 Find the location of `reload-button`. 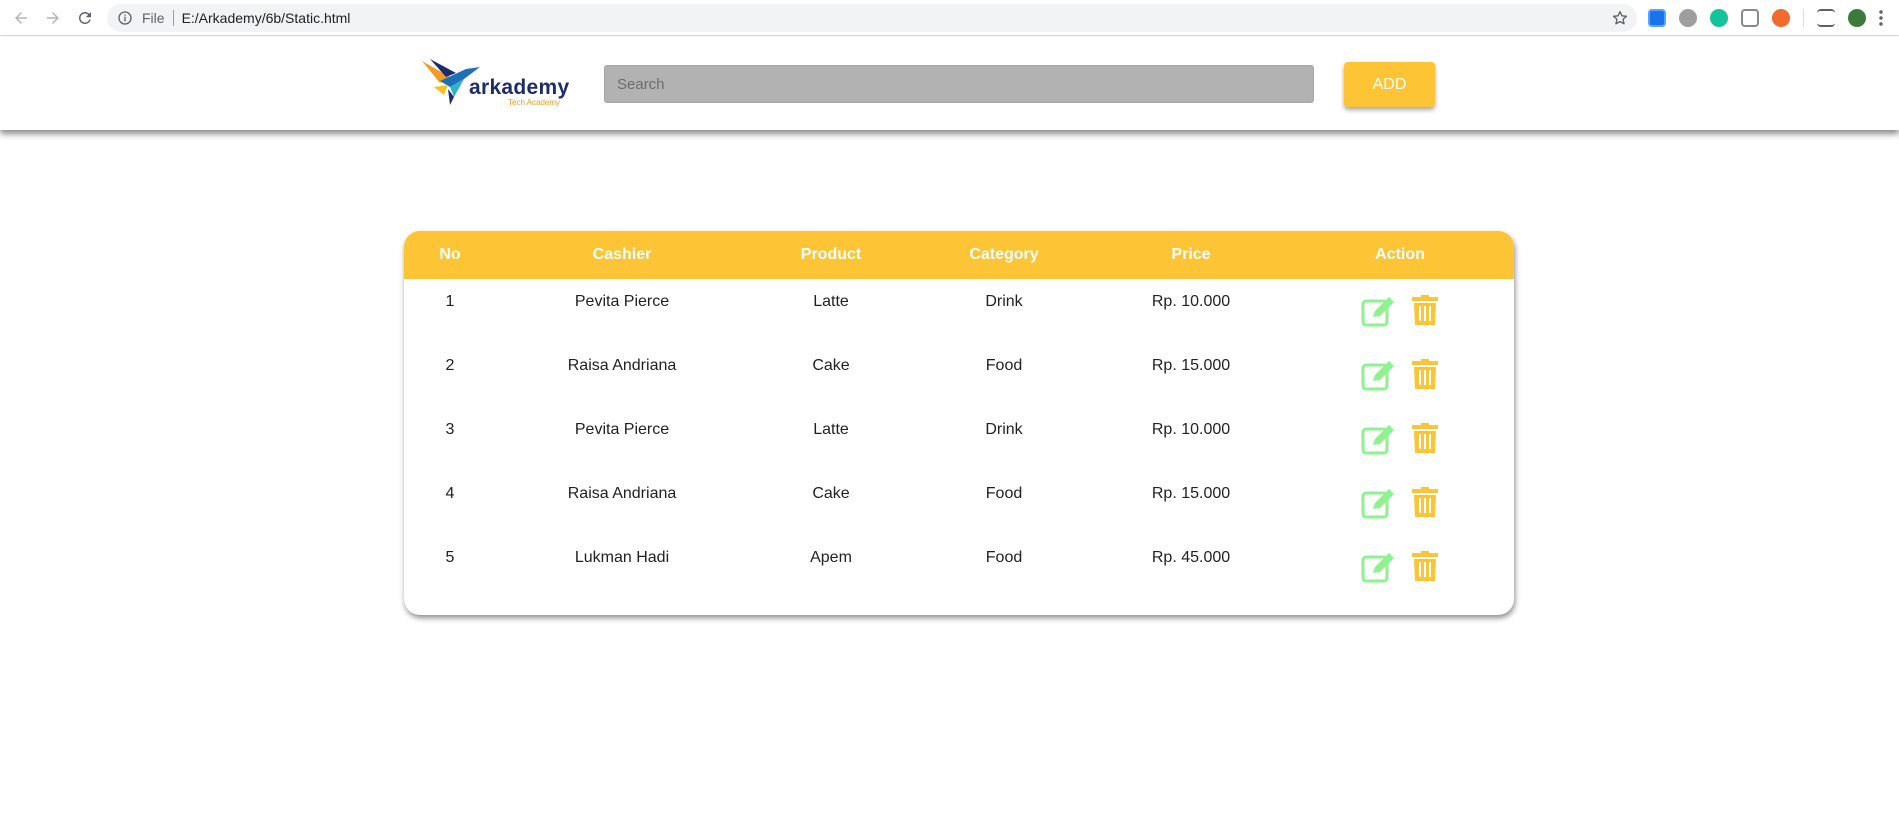

reload-button is located at coordinates (85, 18).